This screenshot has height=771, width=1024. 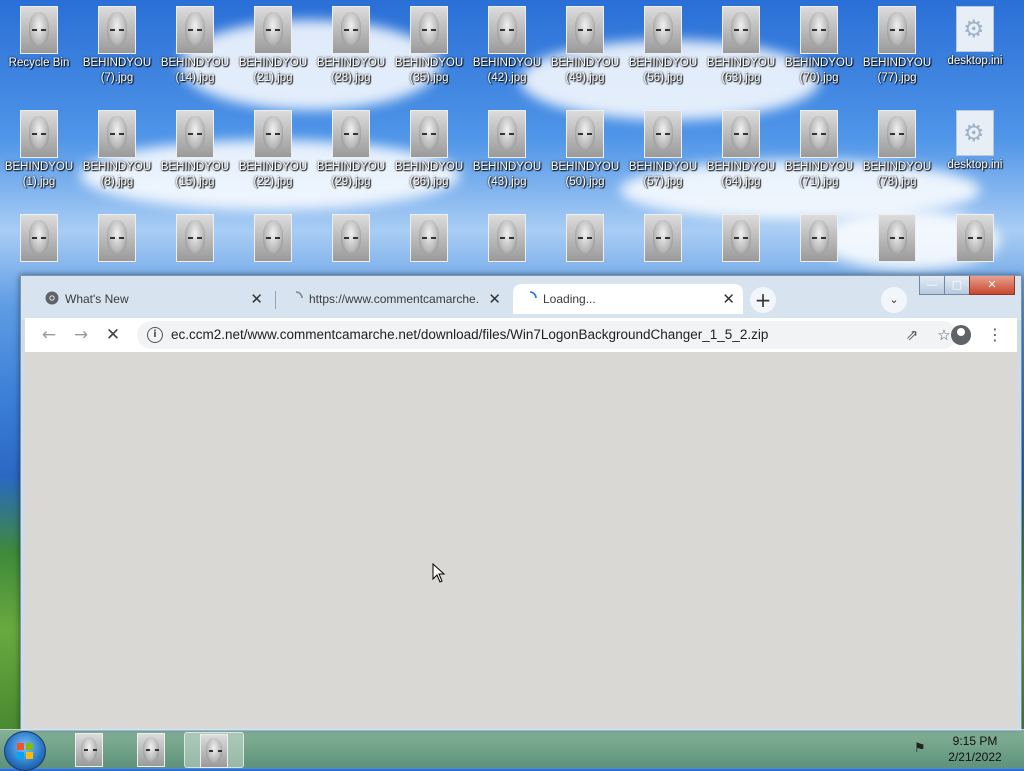 I want to click on desktop-icon-label: BEHINDYOU (78).jpg, so click(x=897, y=174).